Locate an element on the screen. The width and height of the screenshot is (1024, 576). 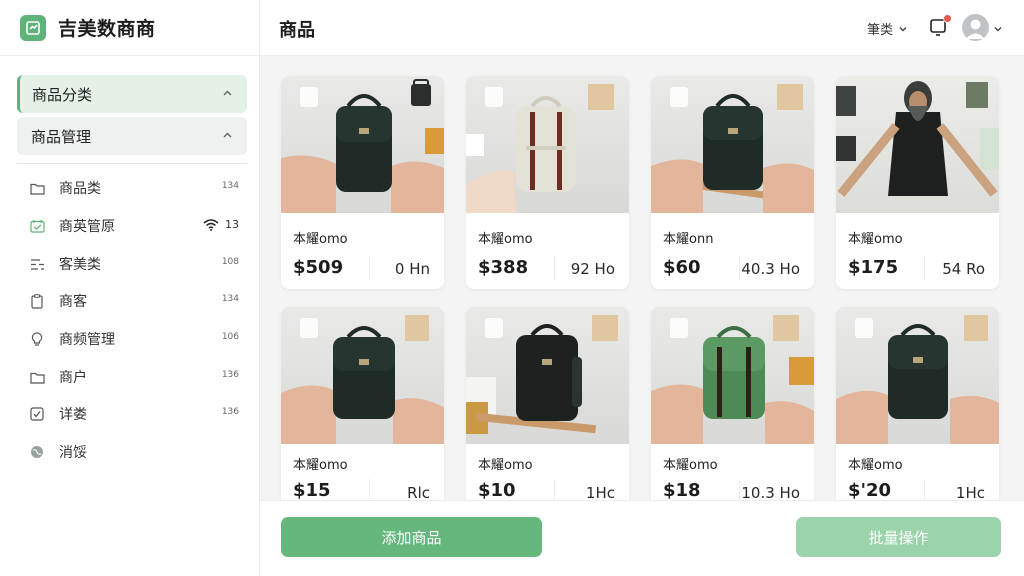
calendar-icon is located at coordinates (37, 226).